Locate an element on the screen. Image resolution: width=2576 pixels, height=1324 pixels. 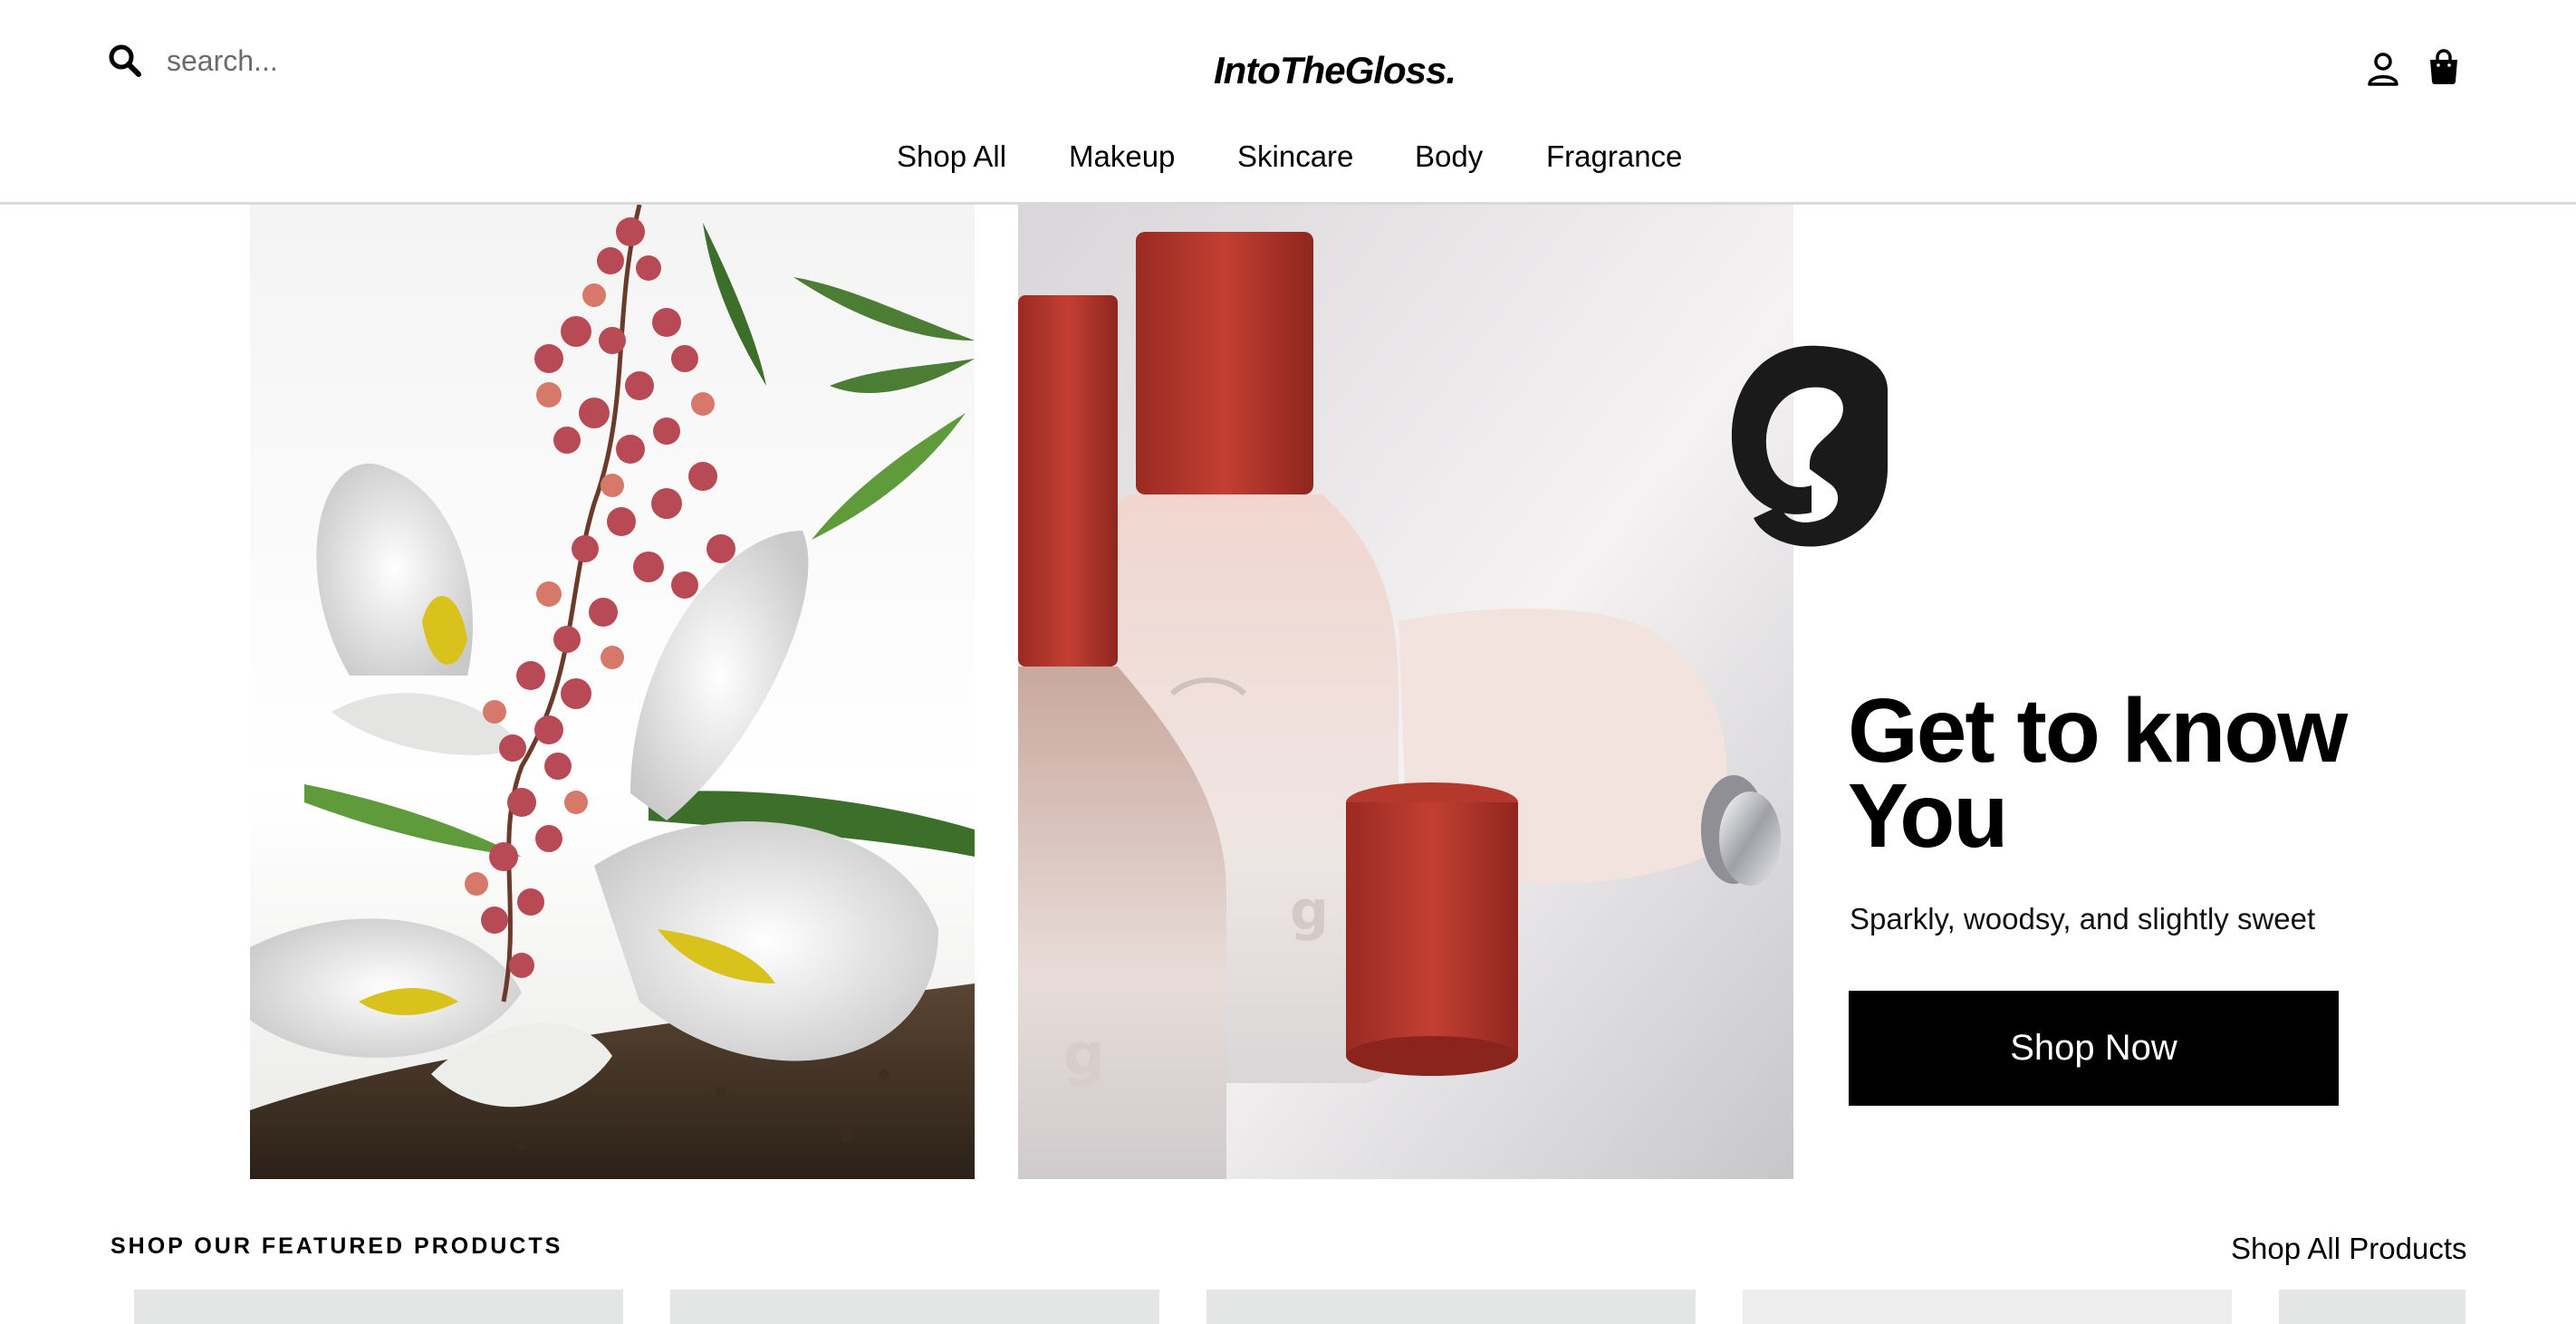
hero-title: Get to know You is located at coordinates (2098, 774).